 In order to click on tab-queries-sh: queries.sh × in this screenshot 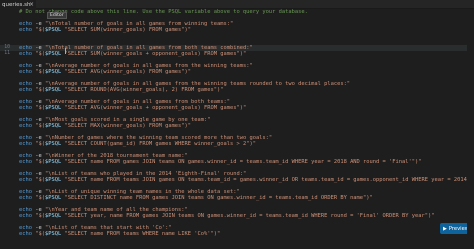, I will do `click(18, 4)`.